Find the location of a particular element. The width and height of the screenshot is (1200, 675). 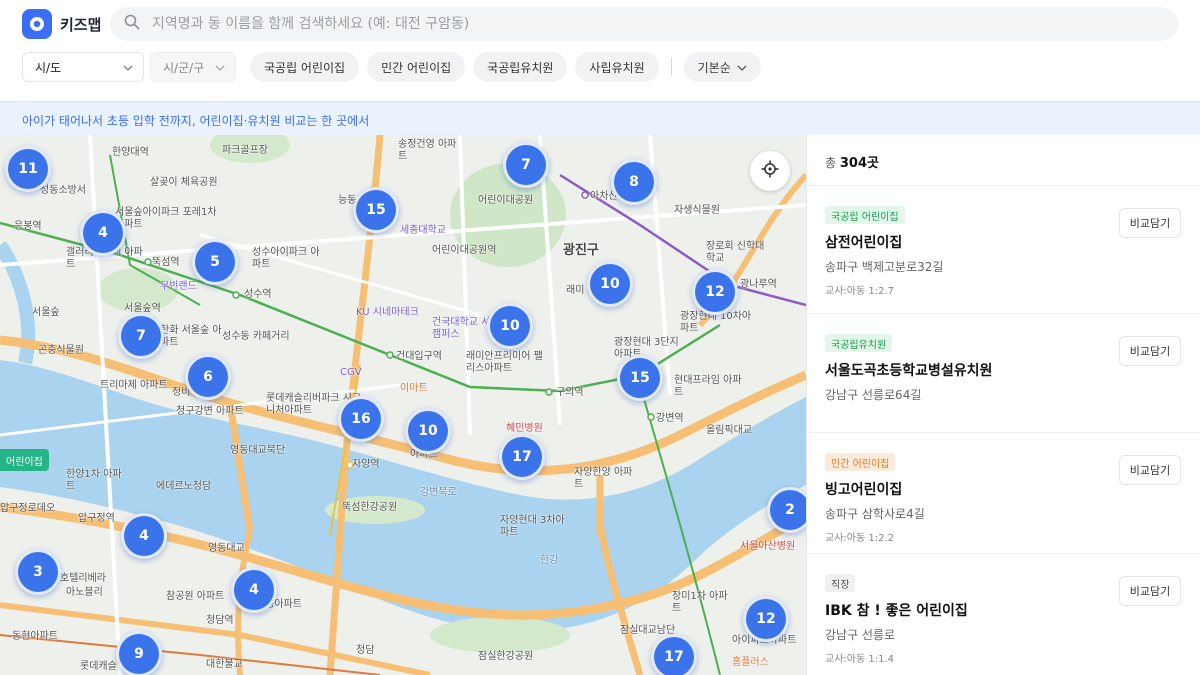

search-input is located at coordinates (602, 24).